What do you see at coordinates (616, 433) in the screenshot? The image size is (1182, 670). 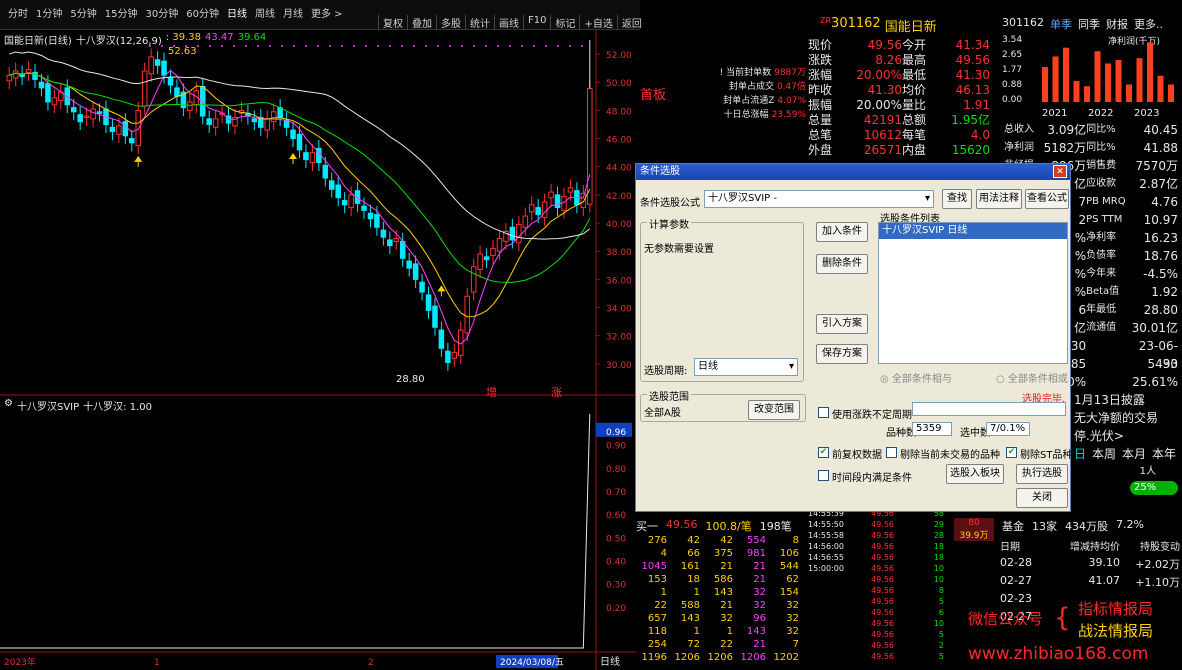 I see `ind-tick-label: 0.96` at bounding box center [616, 433].